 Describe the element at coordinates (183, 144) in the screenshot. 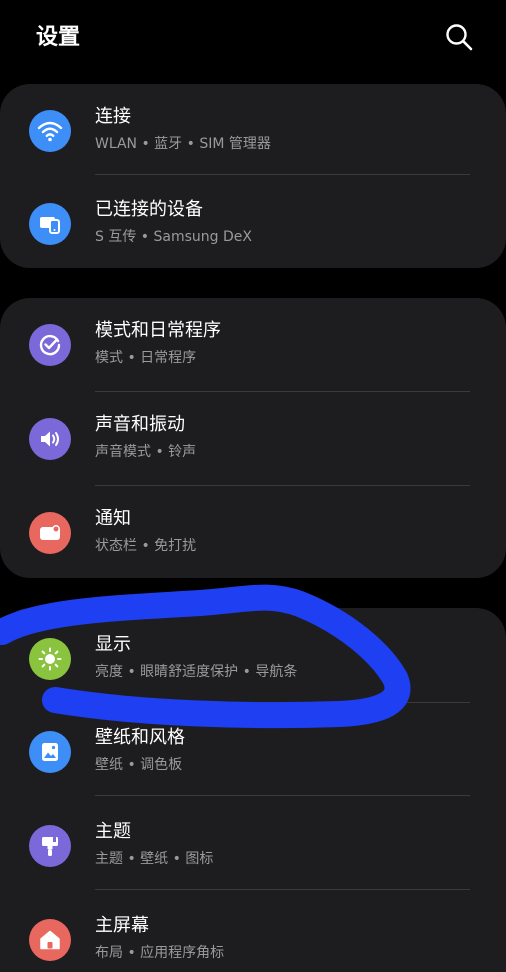

I see `item-subtitle: WLAN • 蓝牙 • SIM 管理器` at that location.